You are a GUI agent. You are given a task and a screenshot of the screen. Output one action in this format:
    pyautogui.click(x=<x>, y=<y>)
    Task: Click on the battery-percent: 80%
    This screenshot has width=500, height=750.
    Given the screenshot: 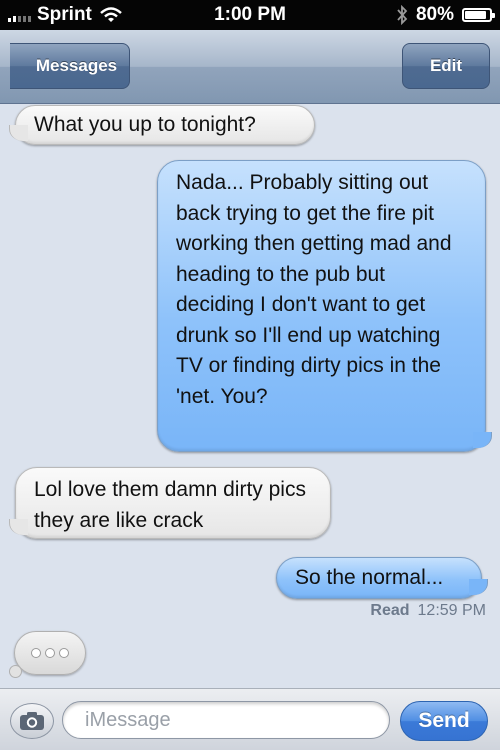 What is the action you would take?
    pyautogui.click(x=434, y=14)
    